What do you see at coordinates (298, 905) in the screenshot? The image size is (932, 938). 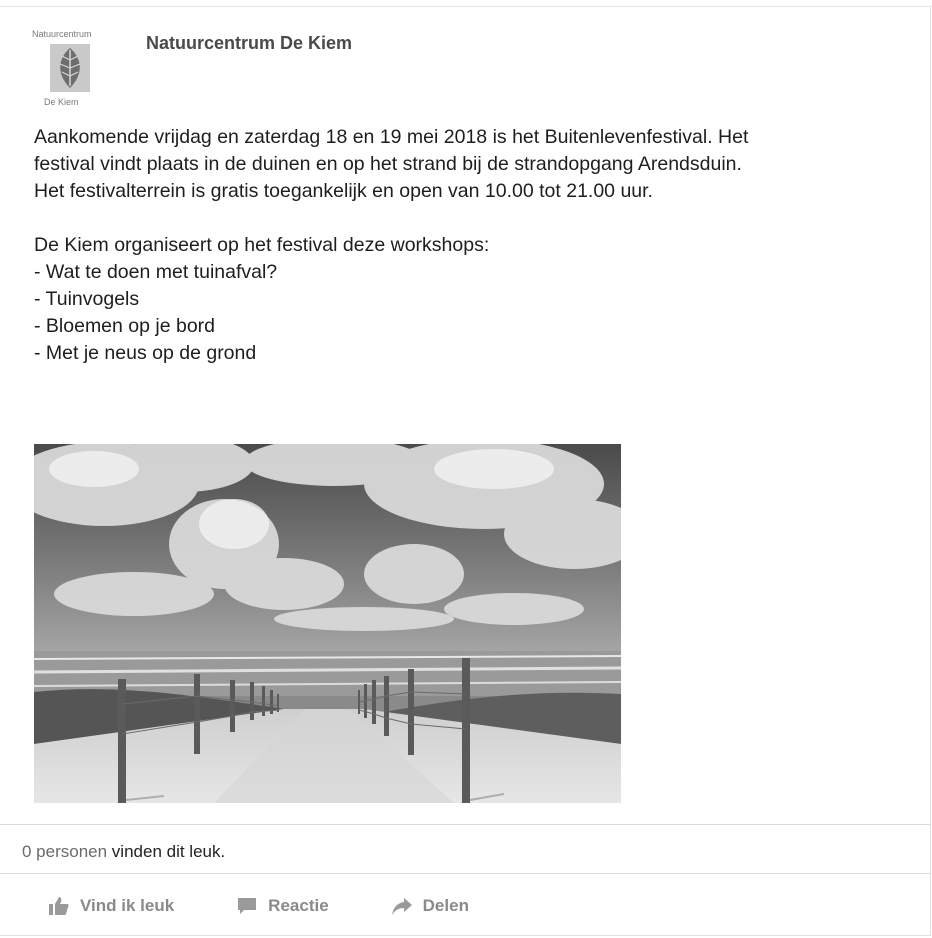 I see `comment-label: Reactie` at bounding box center [298, 905].